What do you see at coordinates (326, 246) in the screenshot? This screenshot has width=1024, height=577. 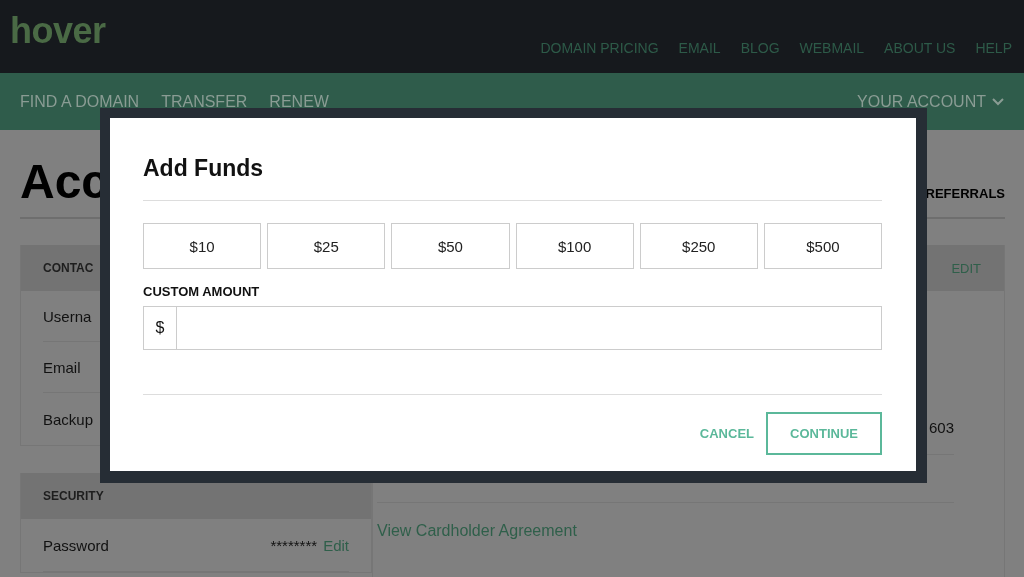 I see `amount-button: $25` at bounding box center [326, 246].